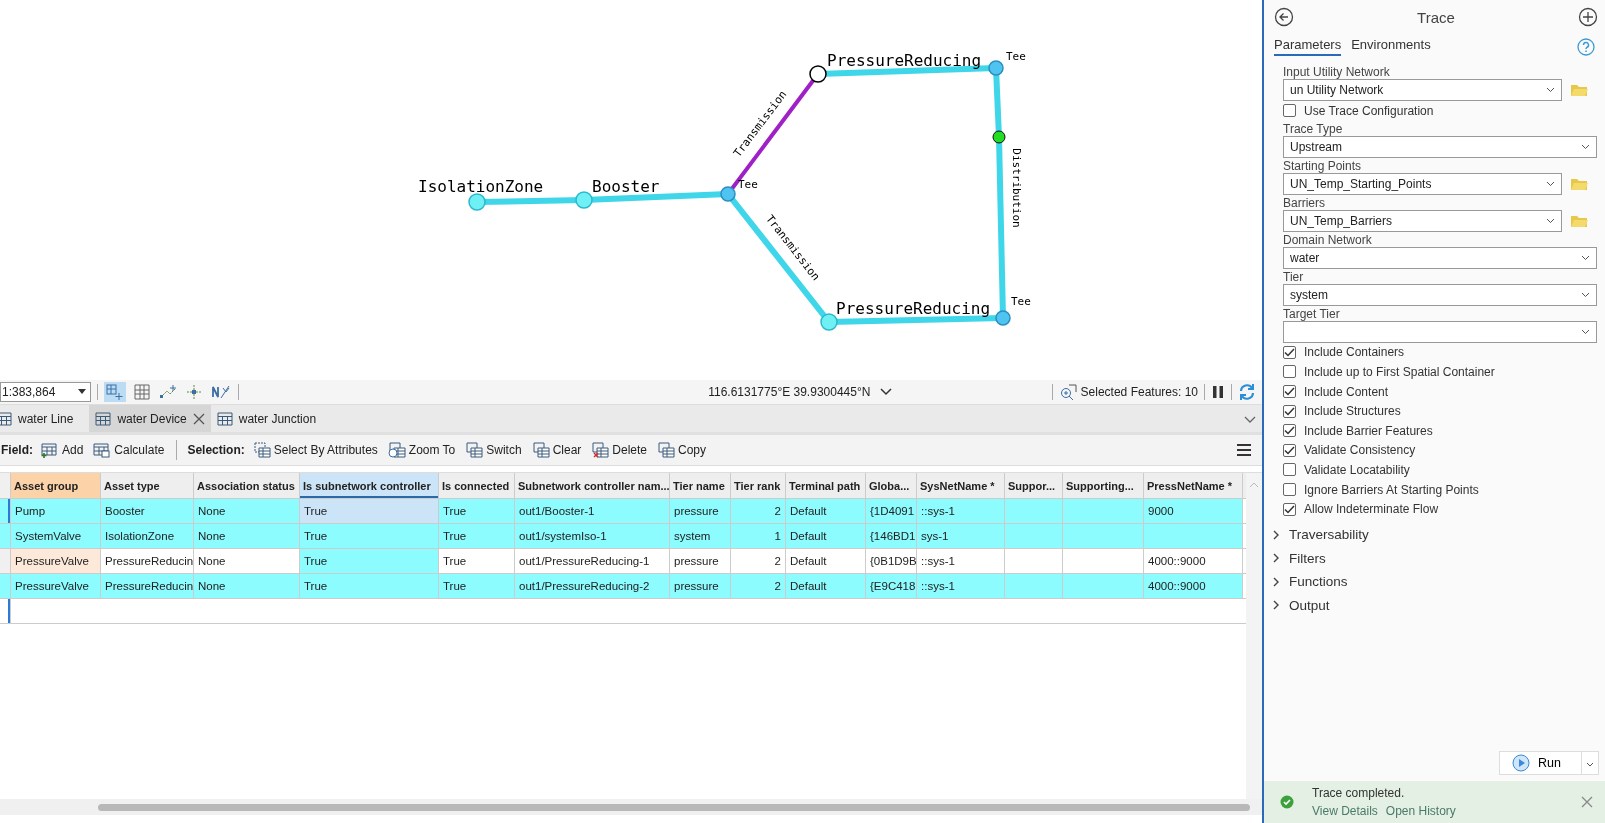 Image resolution: width=1605 pixels, height=823 pixels. I want to click on parameter-label: Starting Points, so click(1323, 165).